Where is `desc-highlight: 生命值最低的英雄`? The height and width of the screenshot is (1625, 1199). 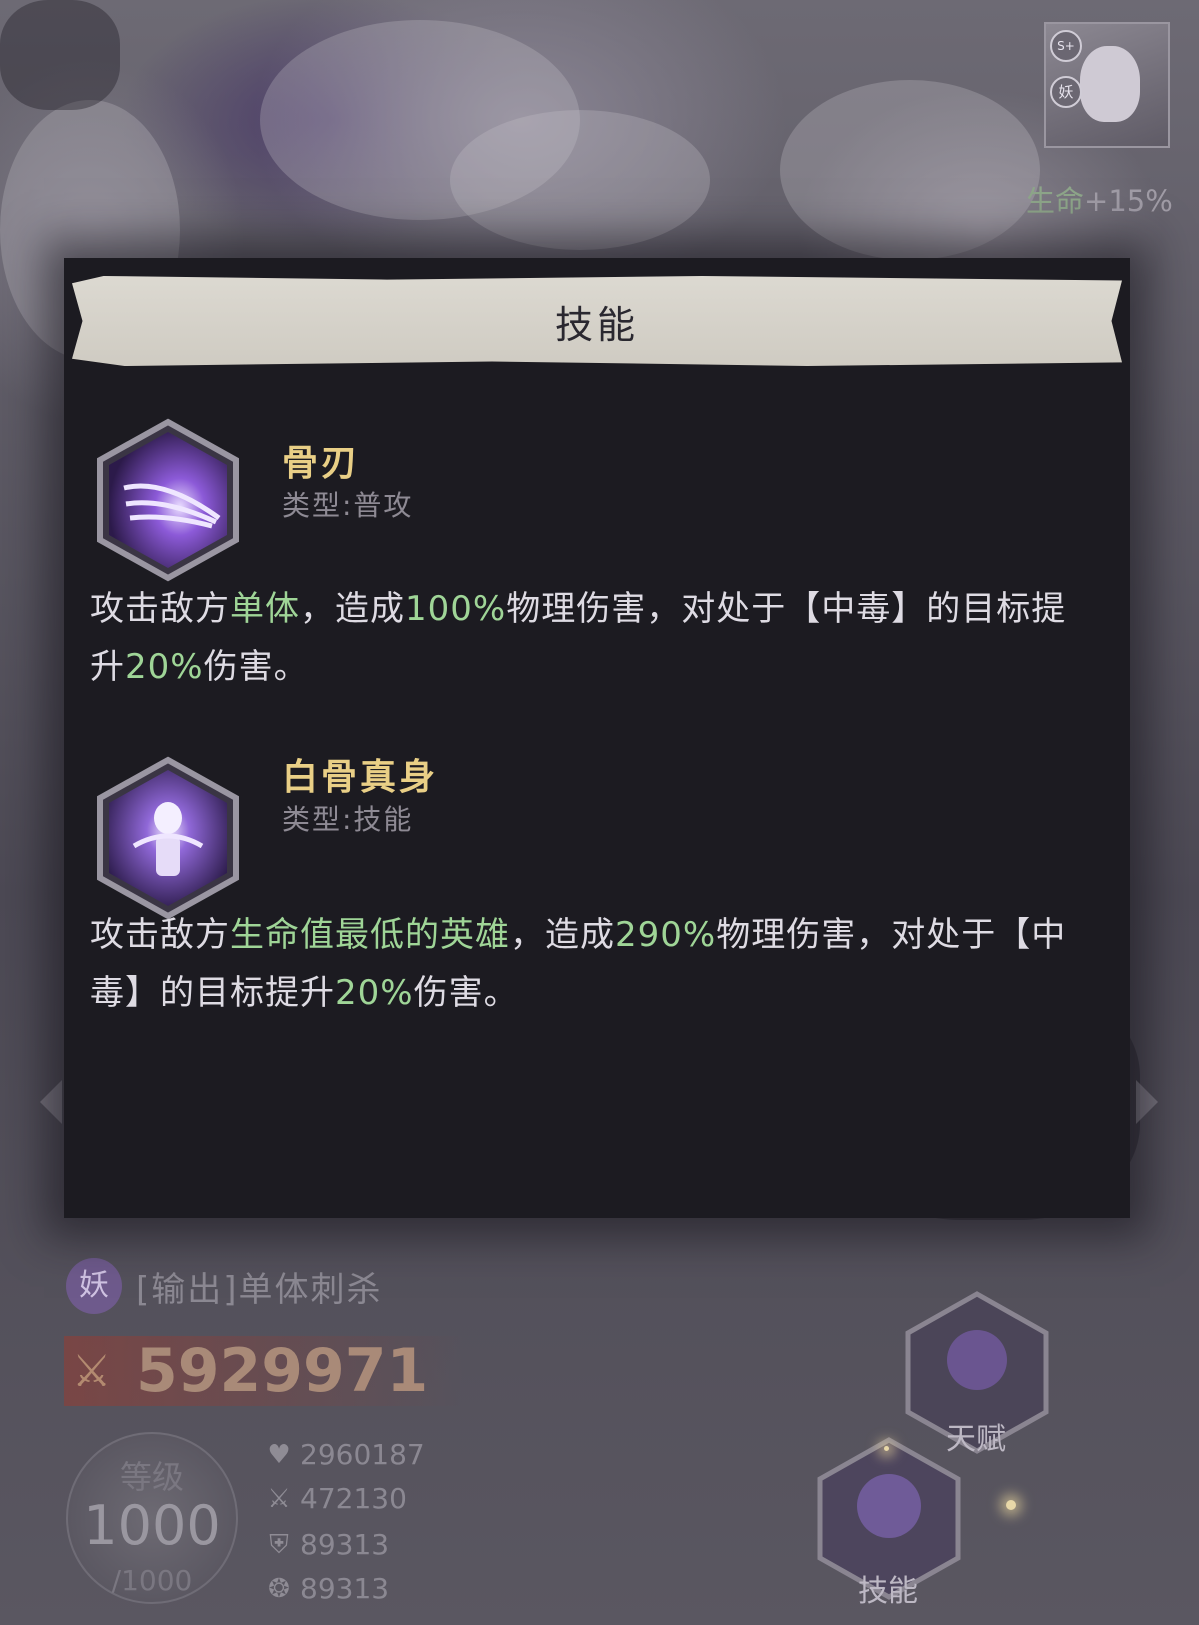
desc-highlight: 生命值最低的英雄 is located at coordinates (370, 935).